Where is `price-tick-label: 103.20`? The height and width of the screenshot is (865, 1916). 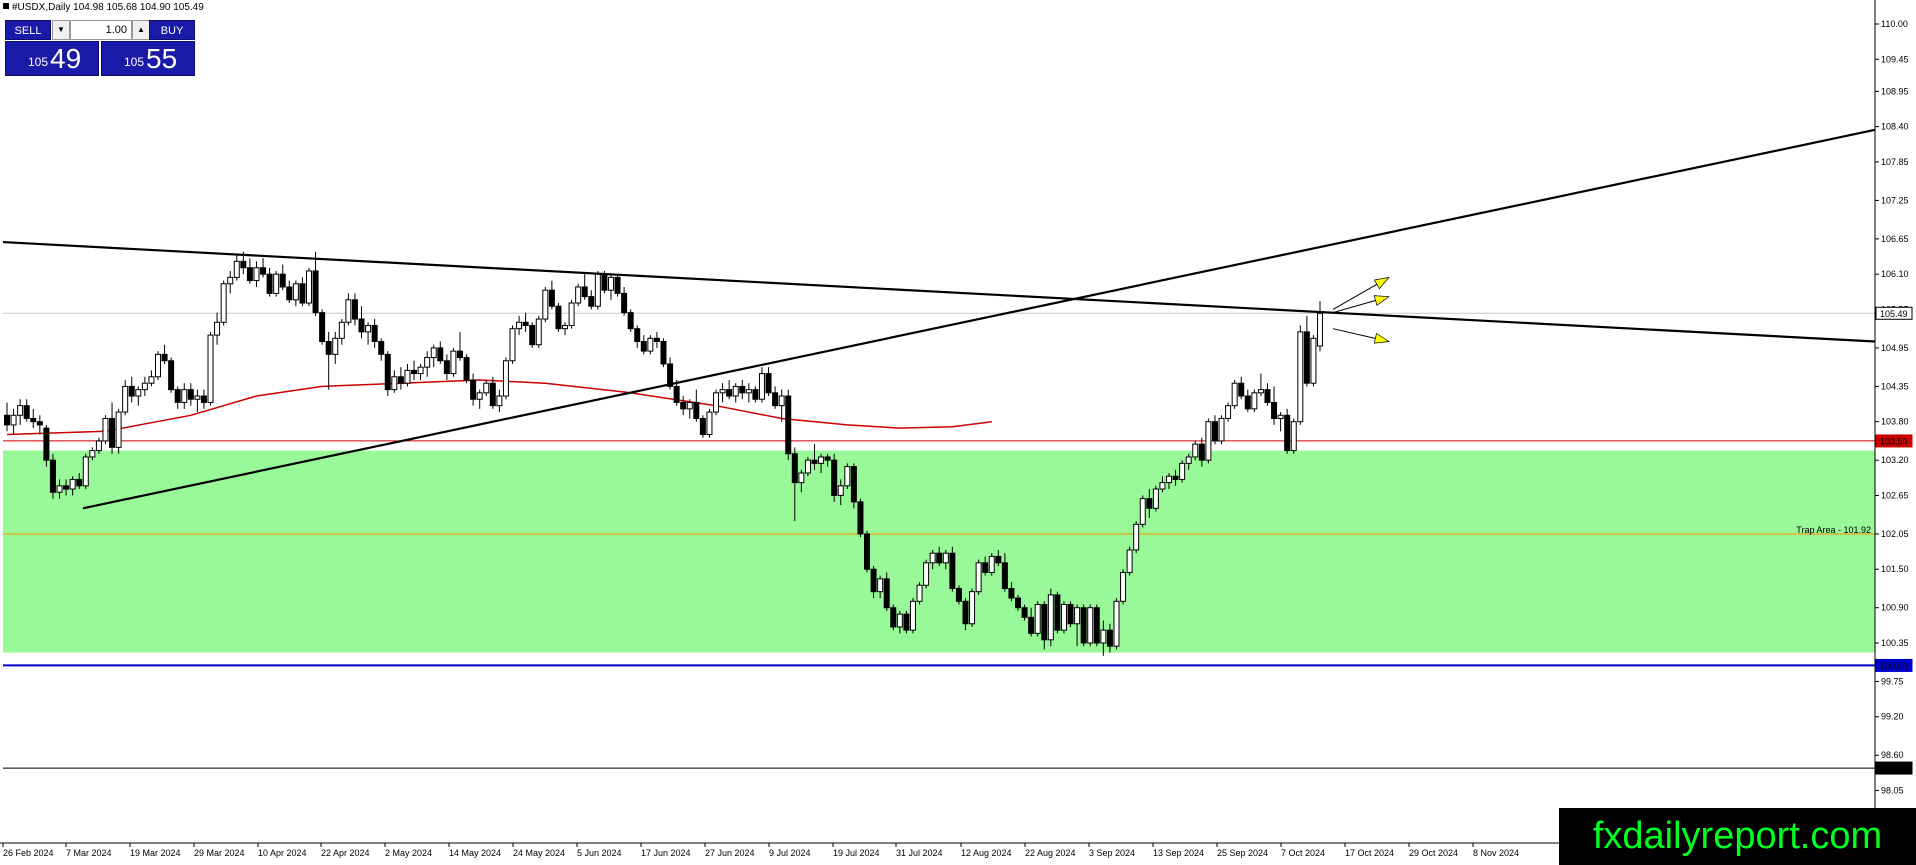
price-tick-label: 103.20 is located at coordinates (1895, 460).